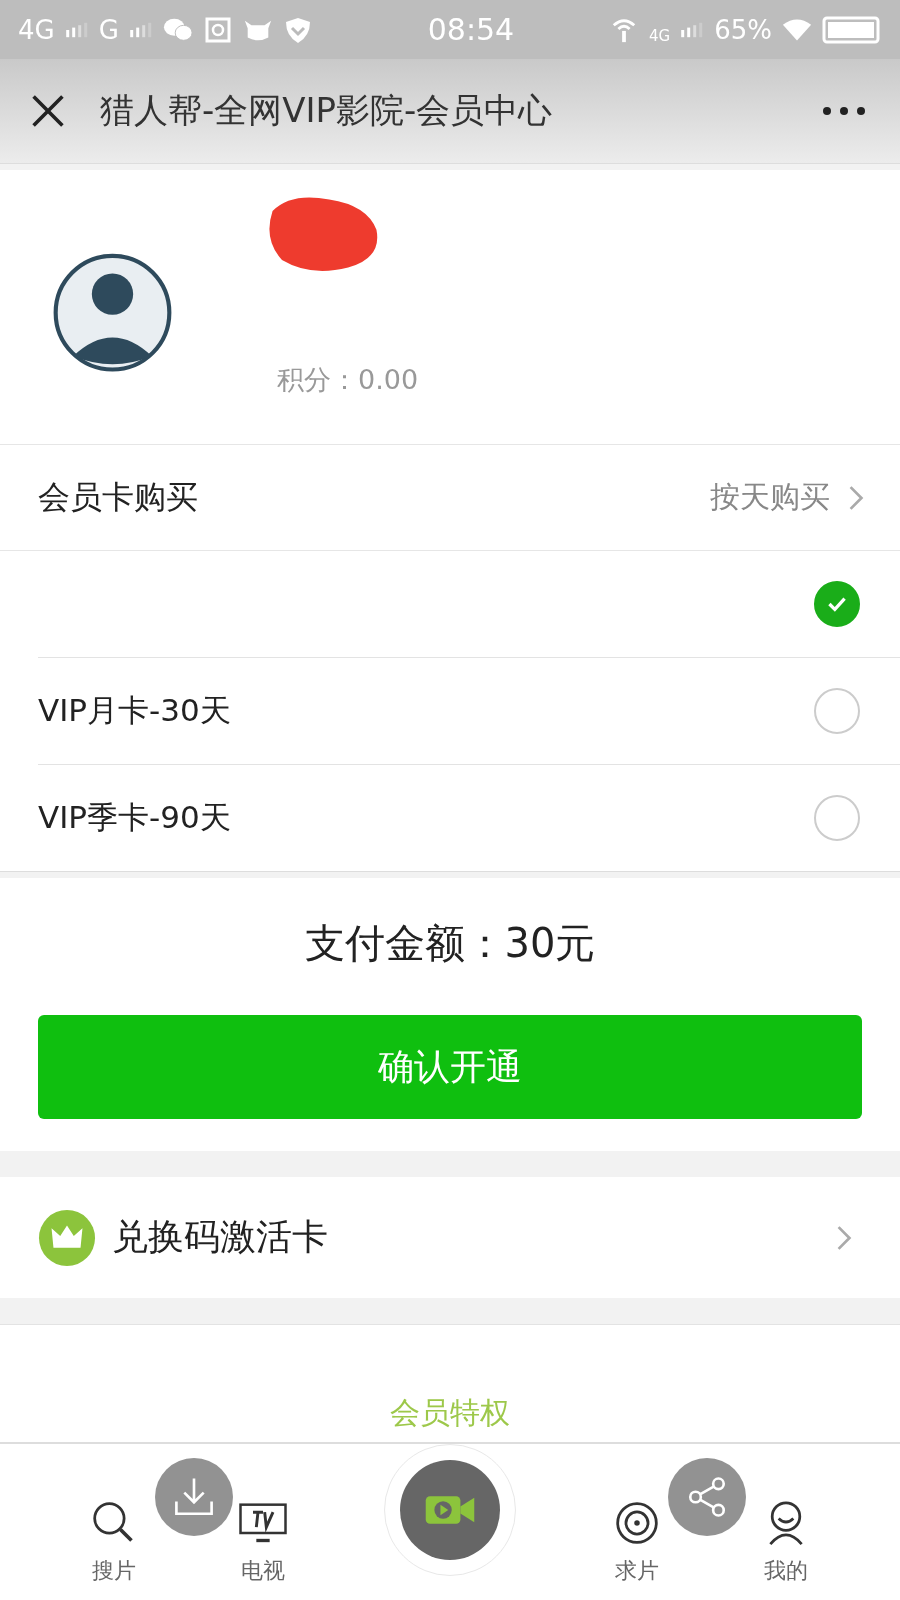  Describe the element at coordinates (785, 1543) in the screenshot. I see `tab-item: 我的` at that location.